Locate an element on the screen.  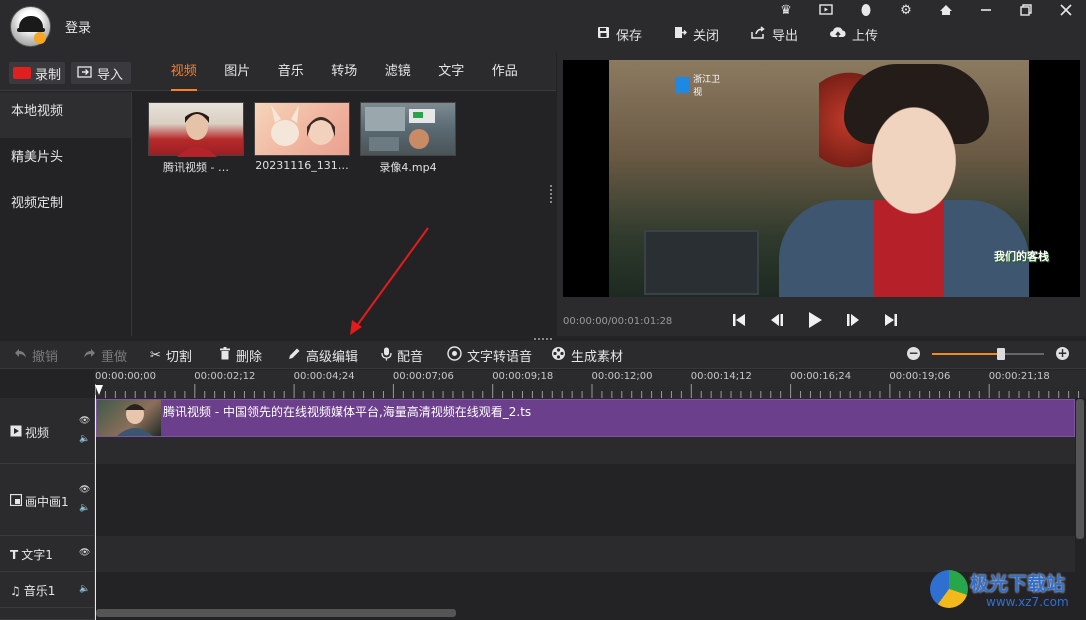
undo-label: 撤销 is located at coordinates (45, 357).